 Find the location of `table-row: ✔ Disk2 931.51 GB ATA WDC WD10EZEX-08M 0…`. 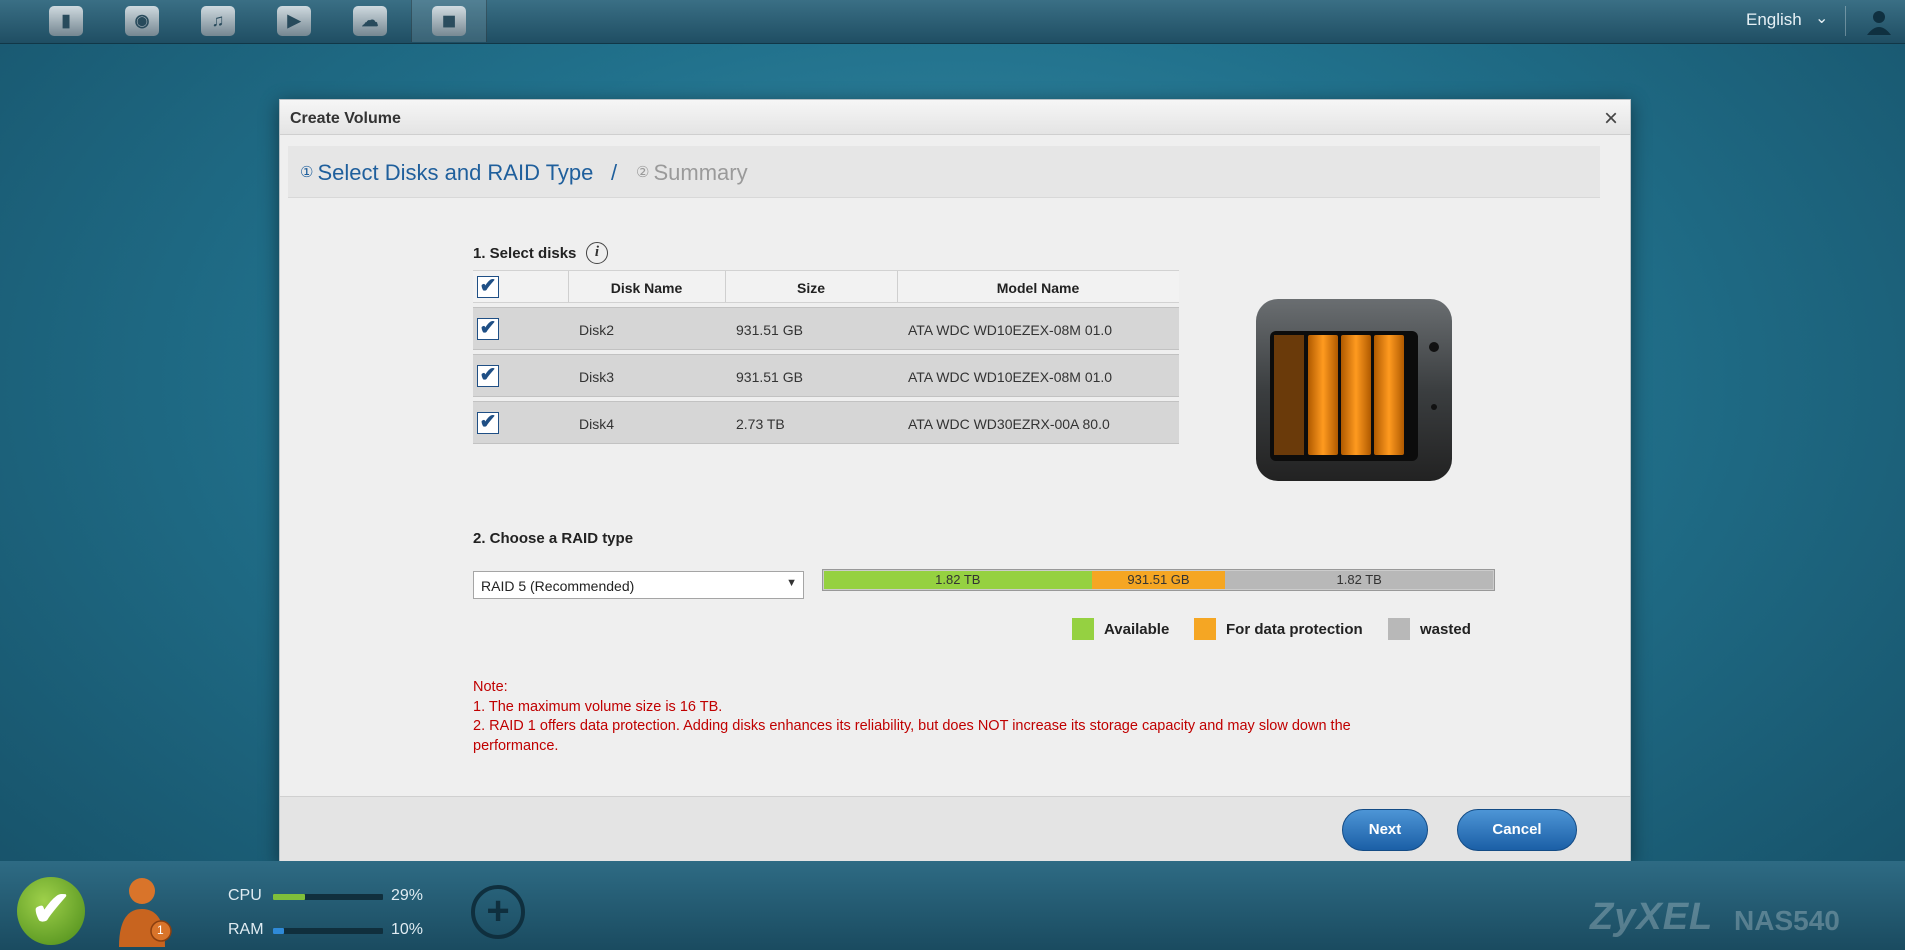

table-row: ✔ Disk2 931.51 GB ATA WDC WD10EZEX-08M 0… is located at coordinates (826, 328).